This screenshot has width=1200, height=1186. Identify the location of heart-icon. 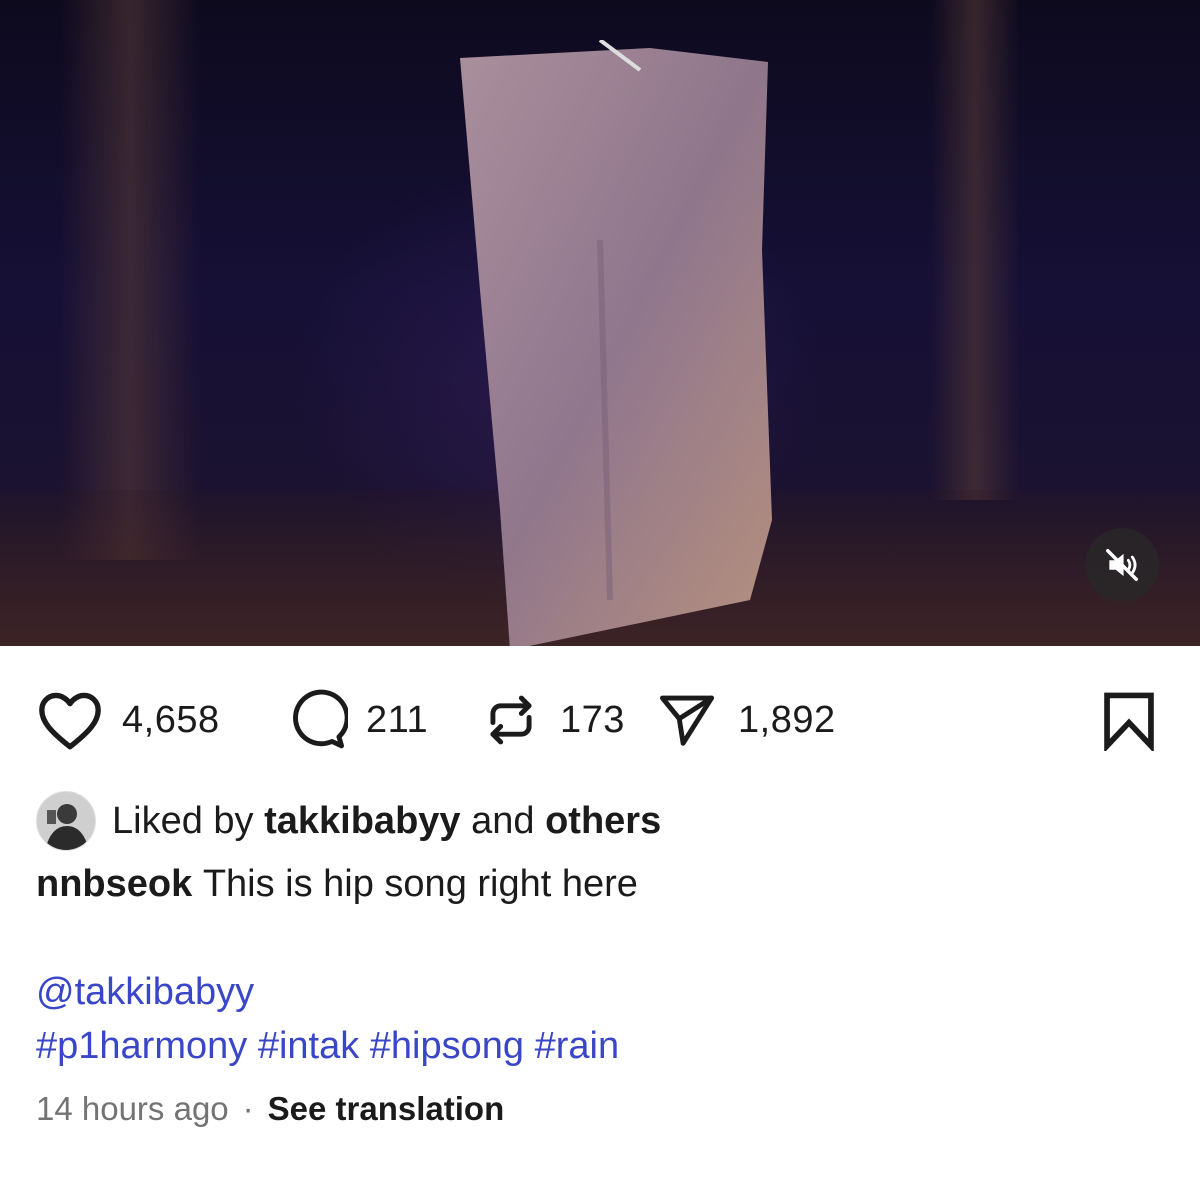
(70, 721).